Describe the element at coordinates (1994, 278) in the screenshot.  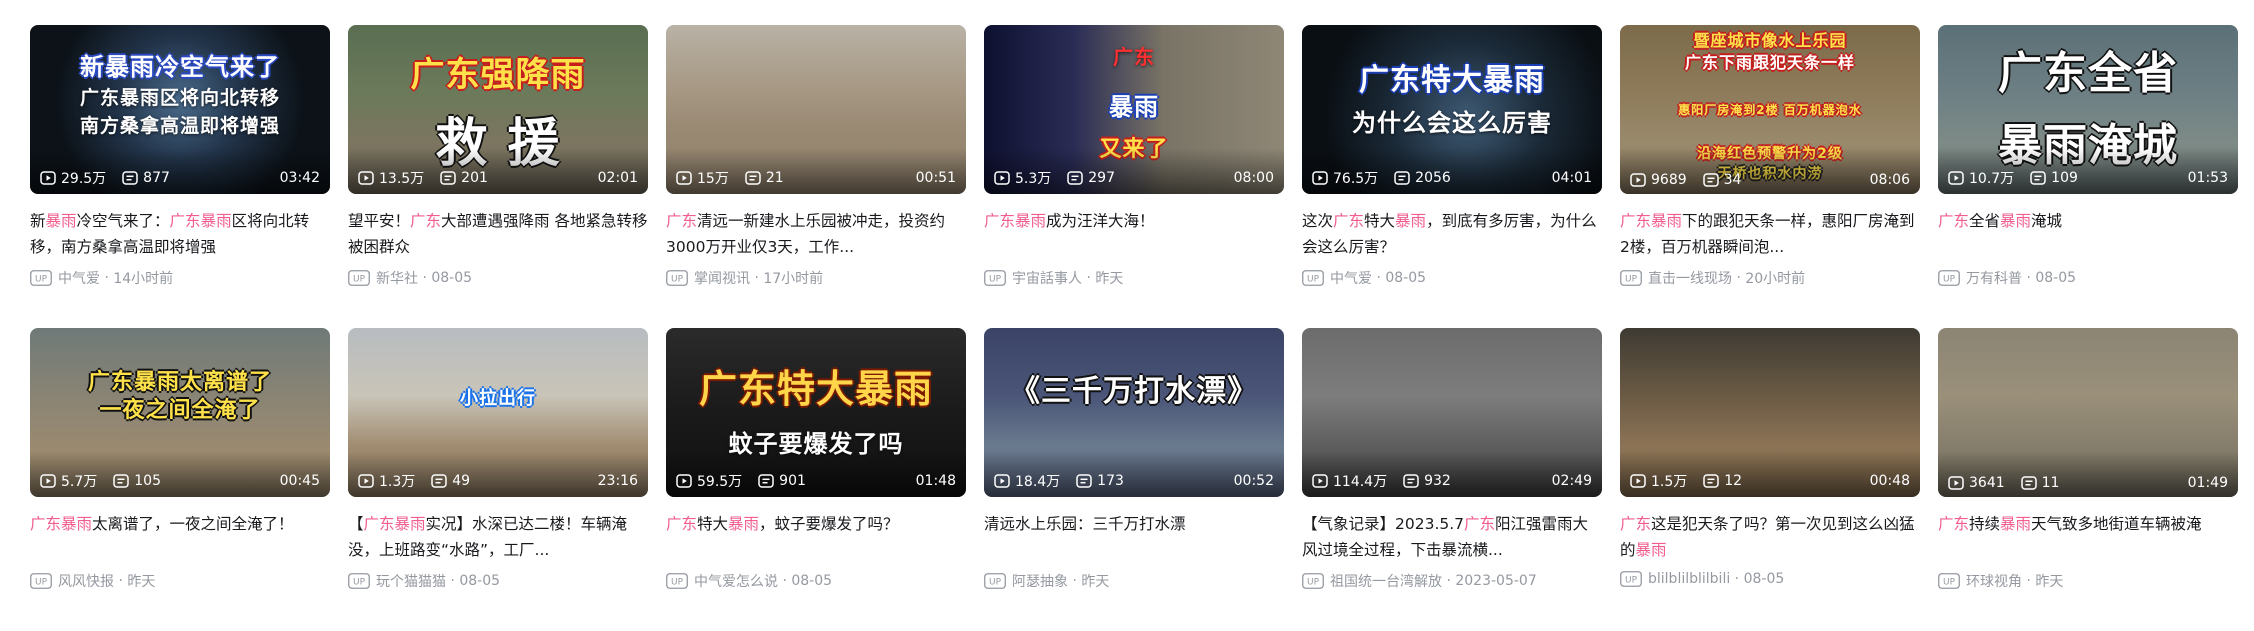
I see `uploader-name: 万有科普` at that location.